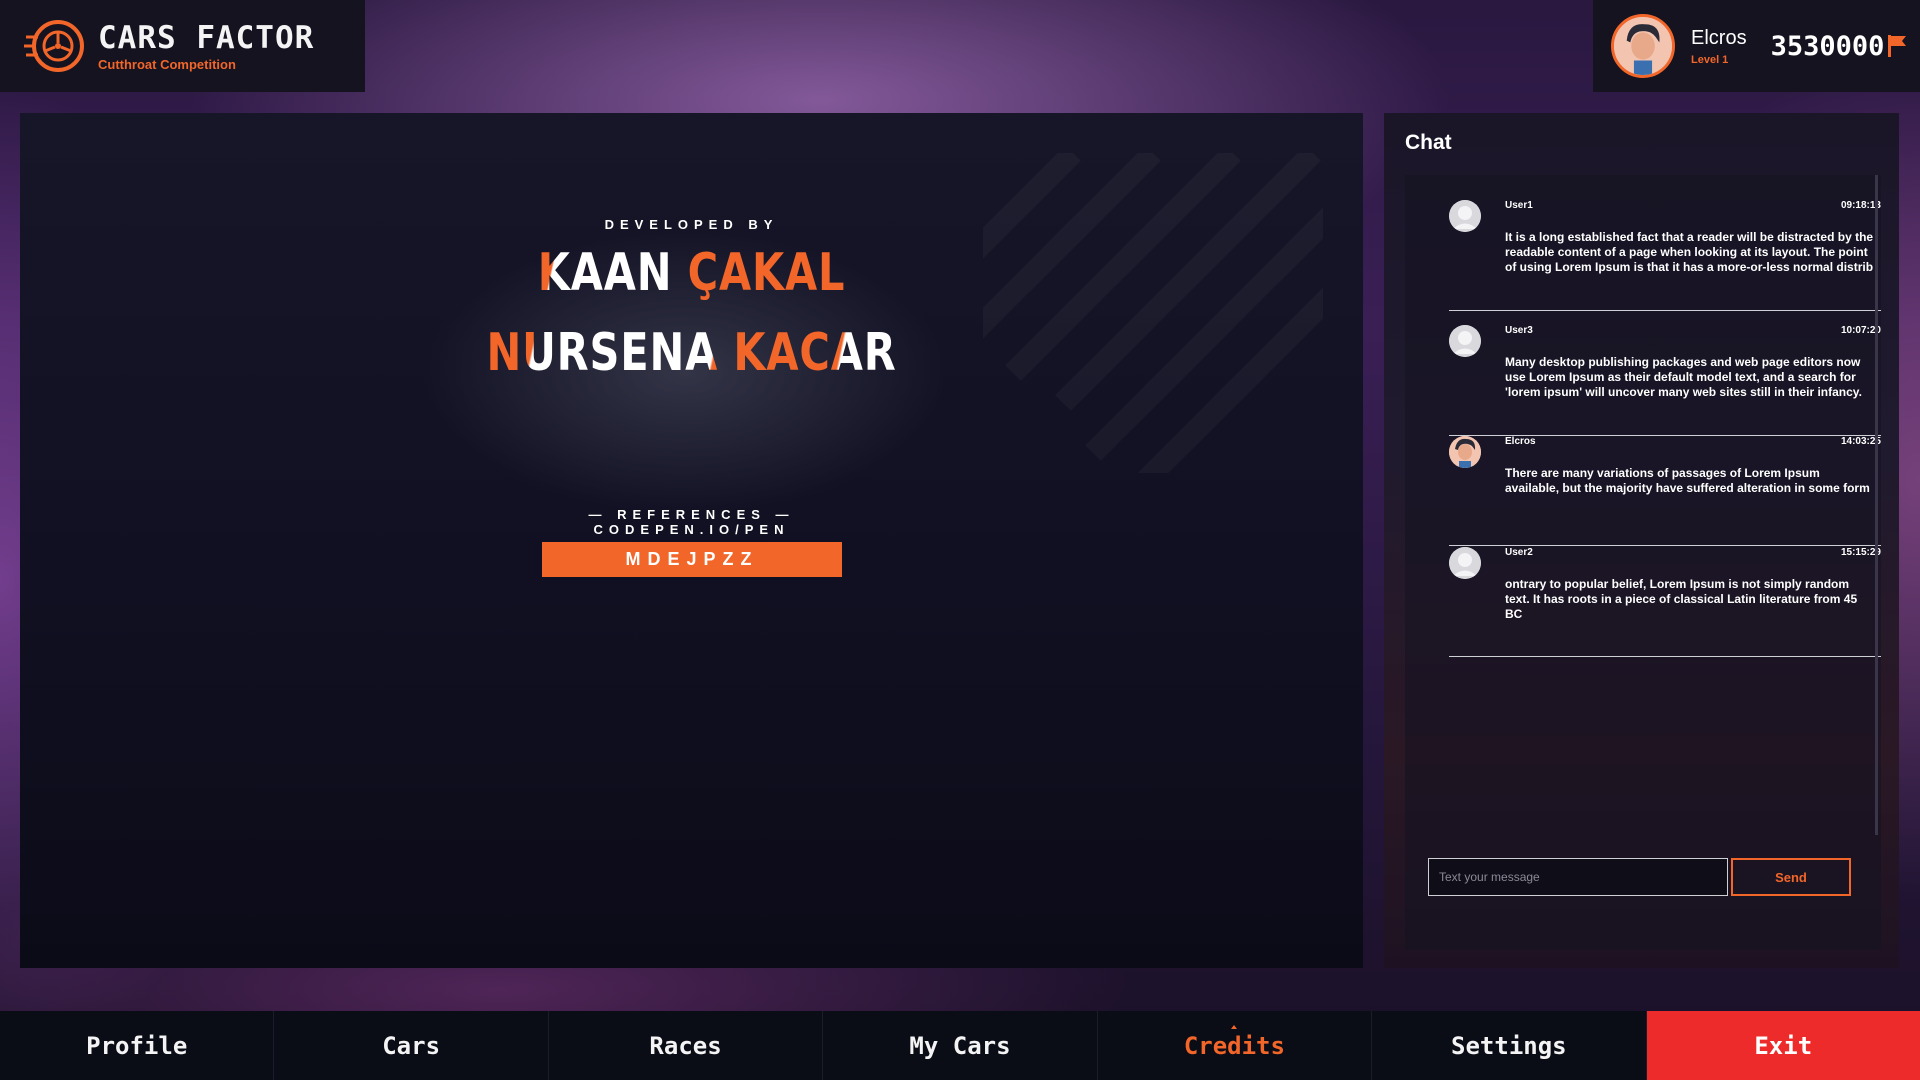 Image resolution: width=1920 pixels, height=1080 pixels. Describe the element at coordinates (691, 529) in the screenshot. I see `references-url: CODEPEN.IO/PEN` at that location.